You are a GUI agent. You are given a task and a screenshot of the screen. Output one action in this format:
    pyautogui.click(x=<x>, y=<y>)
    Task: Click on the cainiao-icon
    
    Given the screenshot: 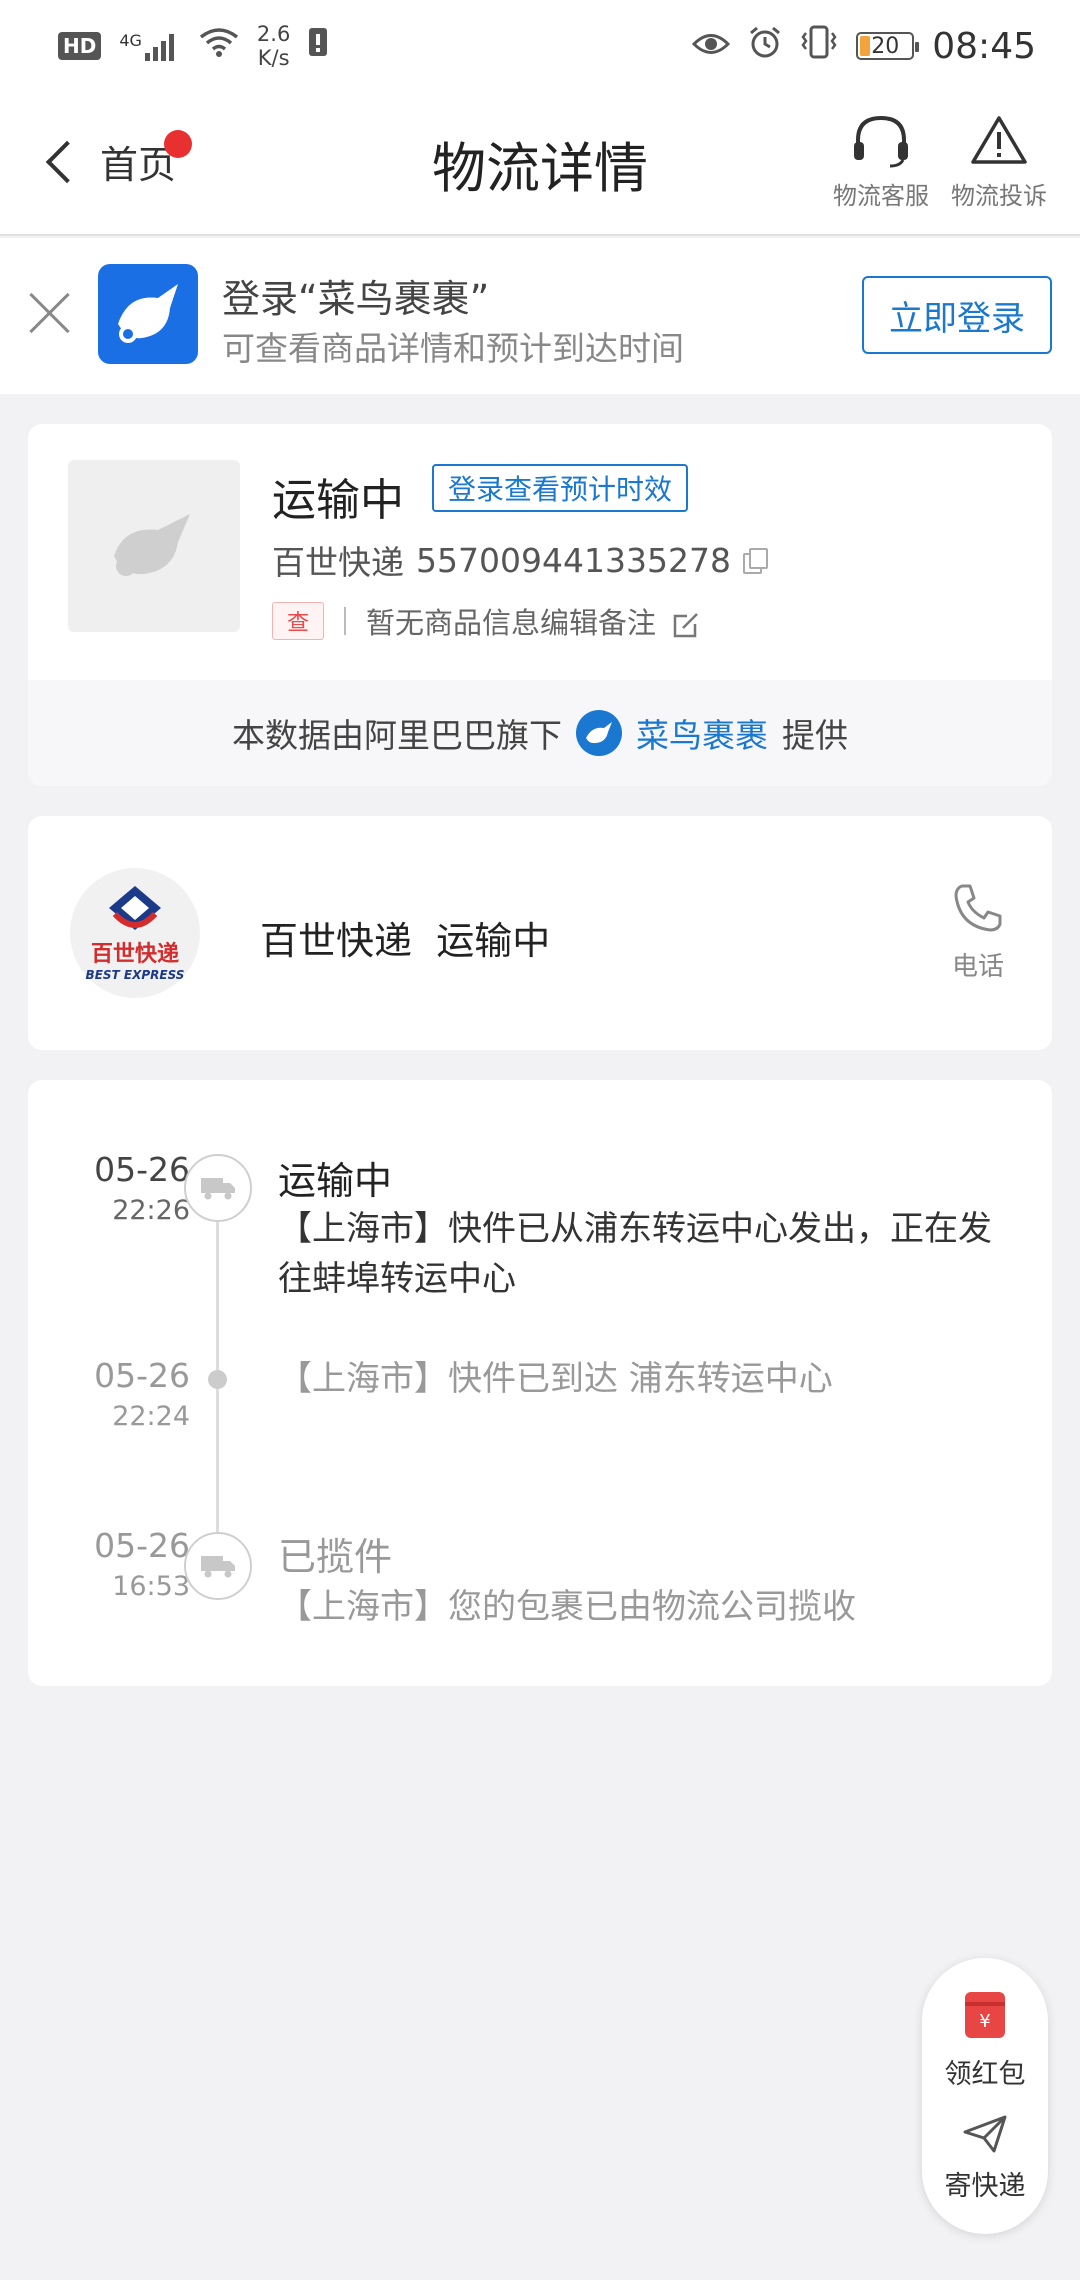 What is the action you would take?
    pyautogui.click(x=599, y=733)
    